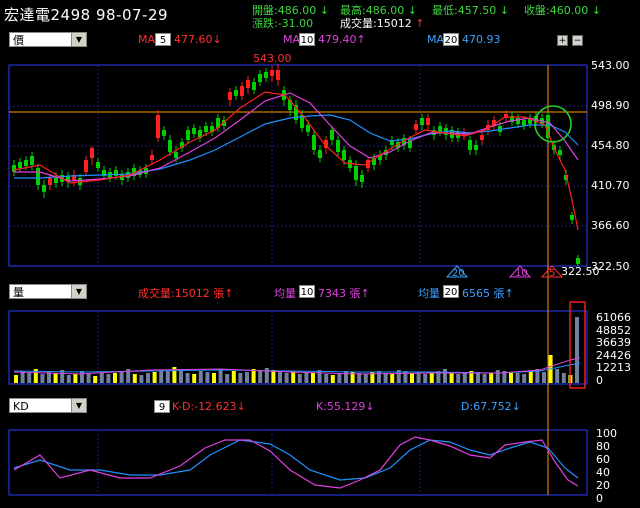 The height and width of the screenshot is (508, 640). Describe the element at coordinates (606, 433) in the screenshot. I see `kd-axis-label: 100` at that location.